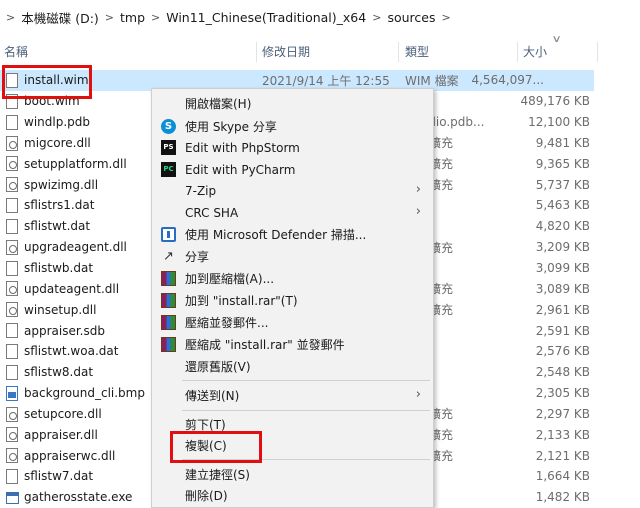  What do you see at coordinates (562, 330) in the screenshot?
I see `file-size: 2,591 KB` at bounding box center [562, 330].